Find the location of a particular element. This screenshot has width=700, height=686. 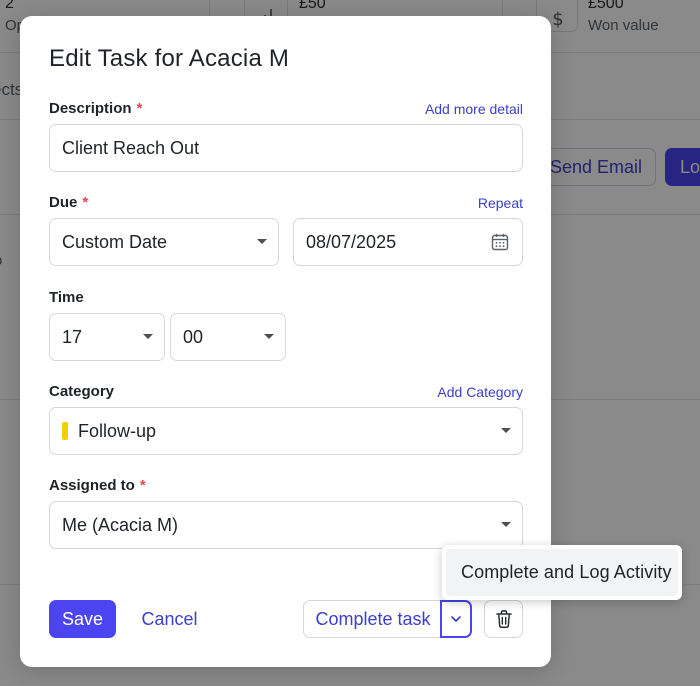

time-label: Time is located at coordinates (66, 297).